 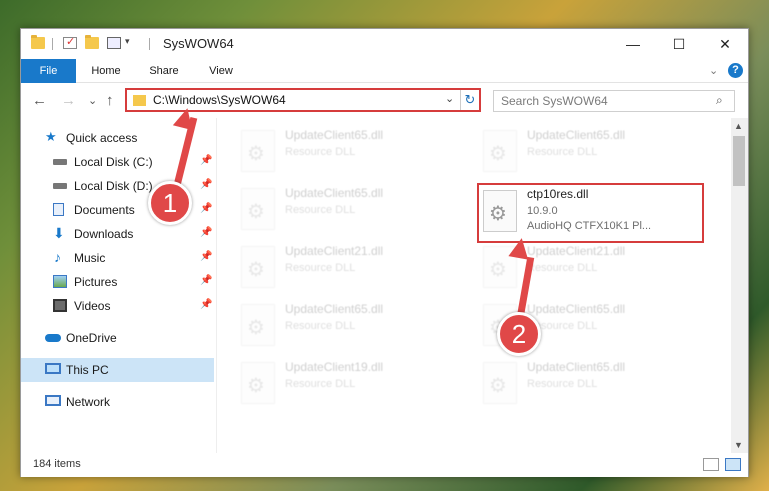 What do you see at coordinates (554, 101) in the screenshot?
I see `search-placeholder: Search SysWOW64` at bounding box center [554, 101].